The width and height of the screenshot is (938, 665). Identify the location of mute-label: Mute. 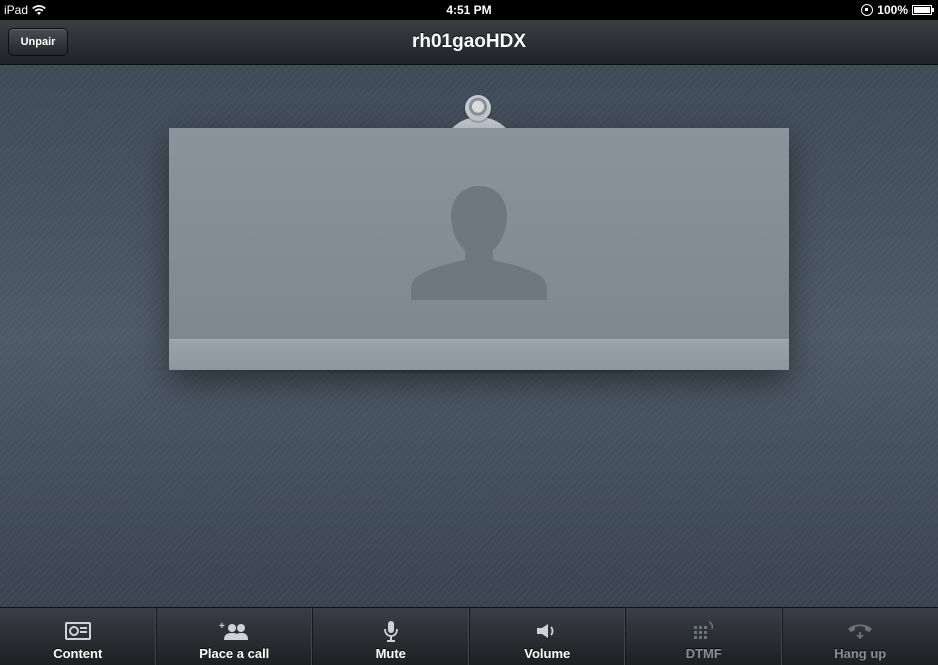
(391, 653).